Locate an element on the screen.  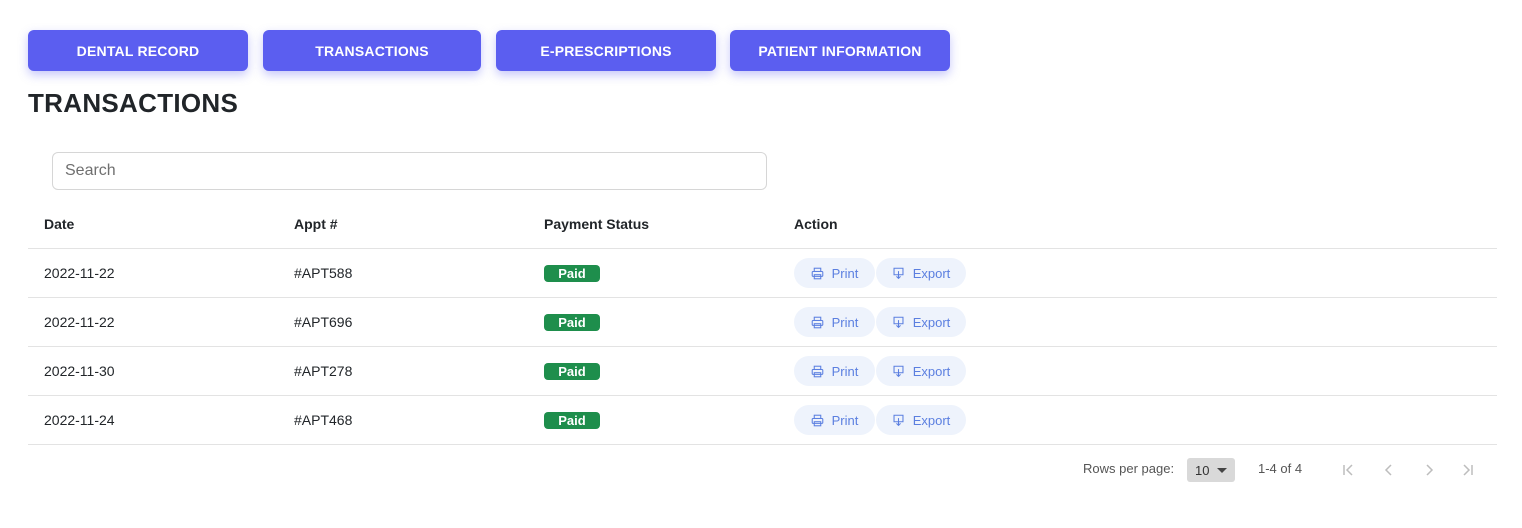
appt-cell: #APT468 is located at coordinates (323, 420).